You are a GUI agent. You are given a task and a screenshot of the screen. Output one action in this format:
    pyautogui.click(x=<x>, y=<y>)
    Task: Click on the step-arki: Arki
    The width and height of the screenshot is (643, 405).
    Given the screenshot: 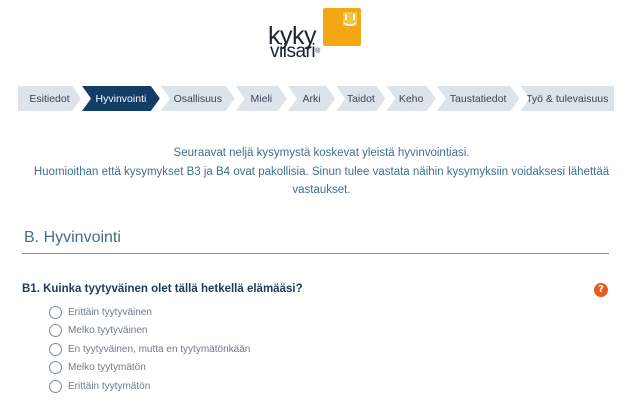 What is the action you would take?
    pyautogui.click(x=311, y=98)
    